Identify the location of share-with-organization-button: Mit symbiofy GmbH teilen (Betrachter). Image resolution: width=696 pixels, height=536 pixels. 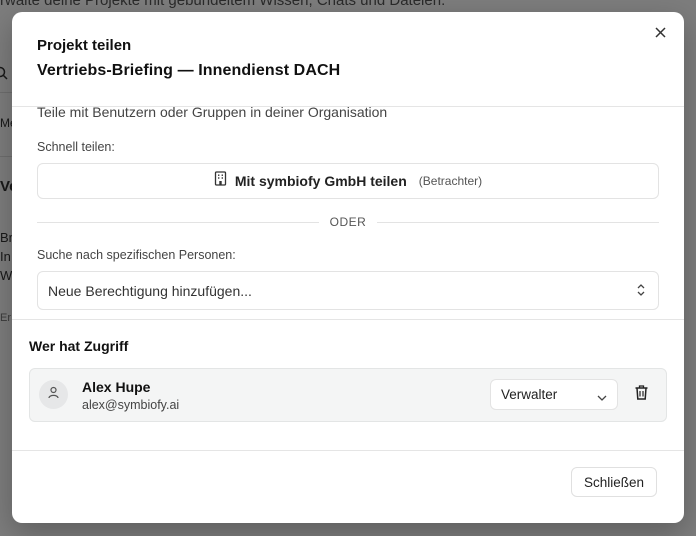
(348, 181).